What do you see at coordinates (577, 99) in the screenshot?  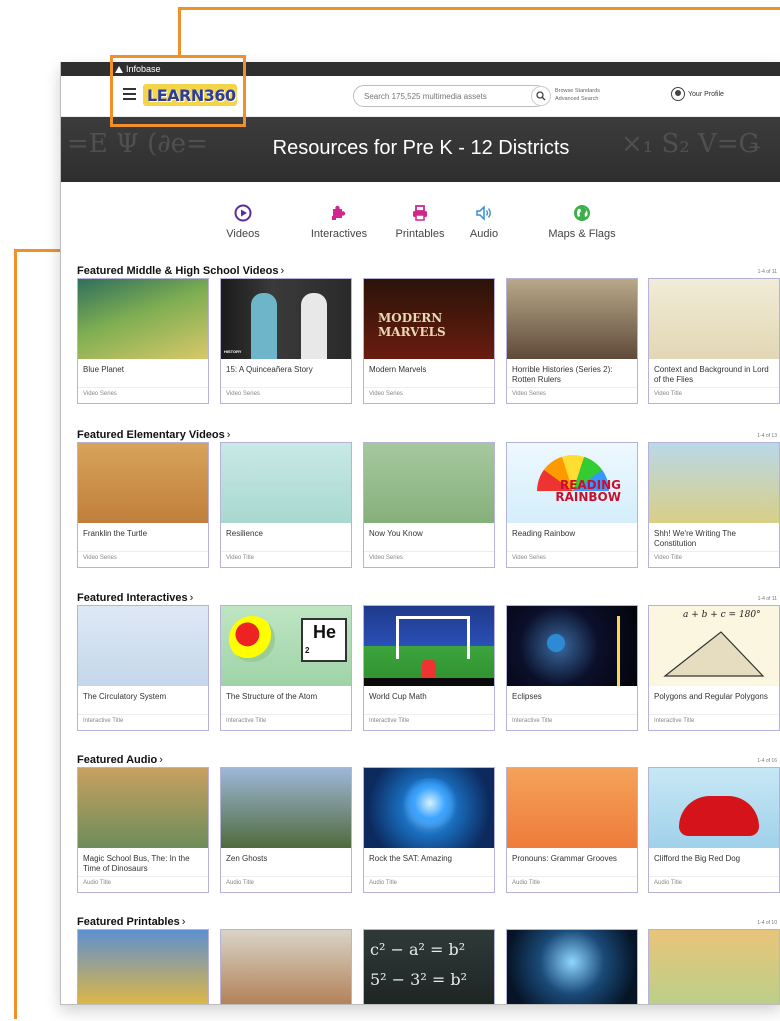 I see `advanced-search-link: Advanced Search` at bounding box center [577, 99].